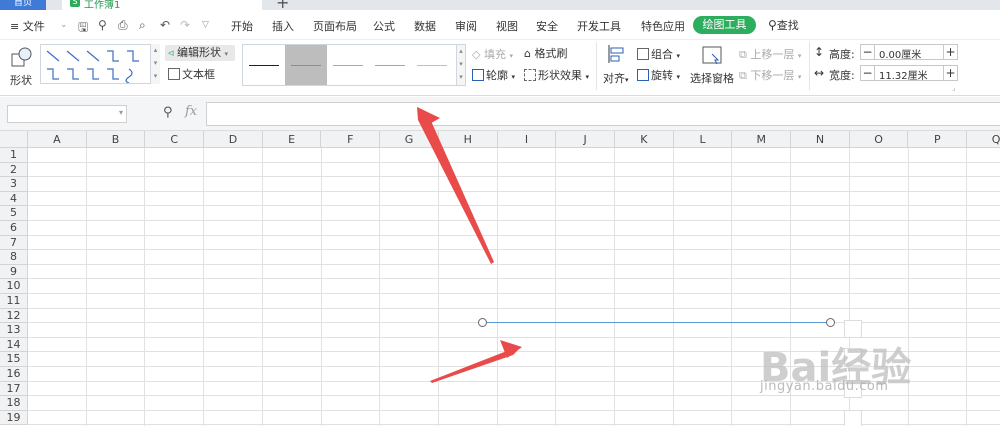  Describe the element at coordinates (455, 185) in the screenshot. I see `arrow-up-annotation` at that location.